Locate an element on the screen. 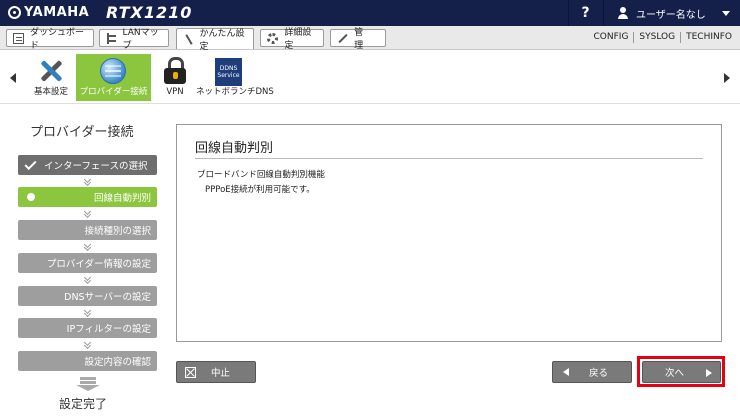 This screenshot has width=740, height=416. user-name: ユーザー名なし is located at coordinates (671, 15).